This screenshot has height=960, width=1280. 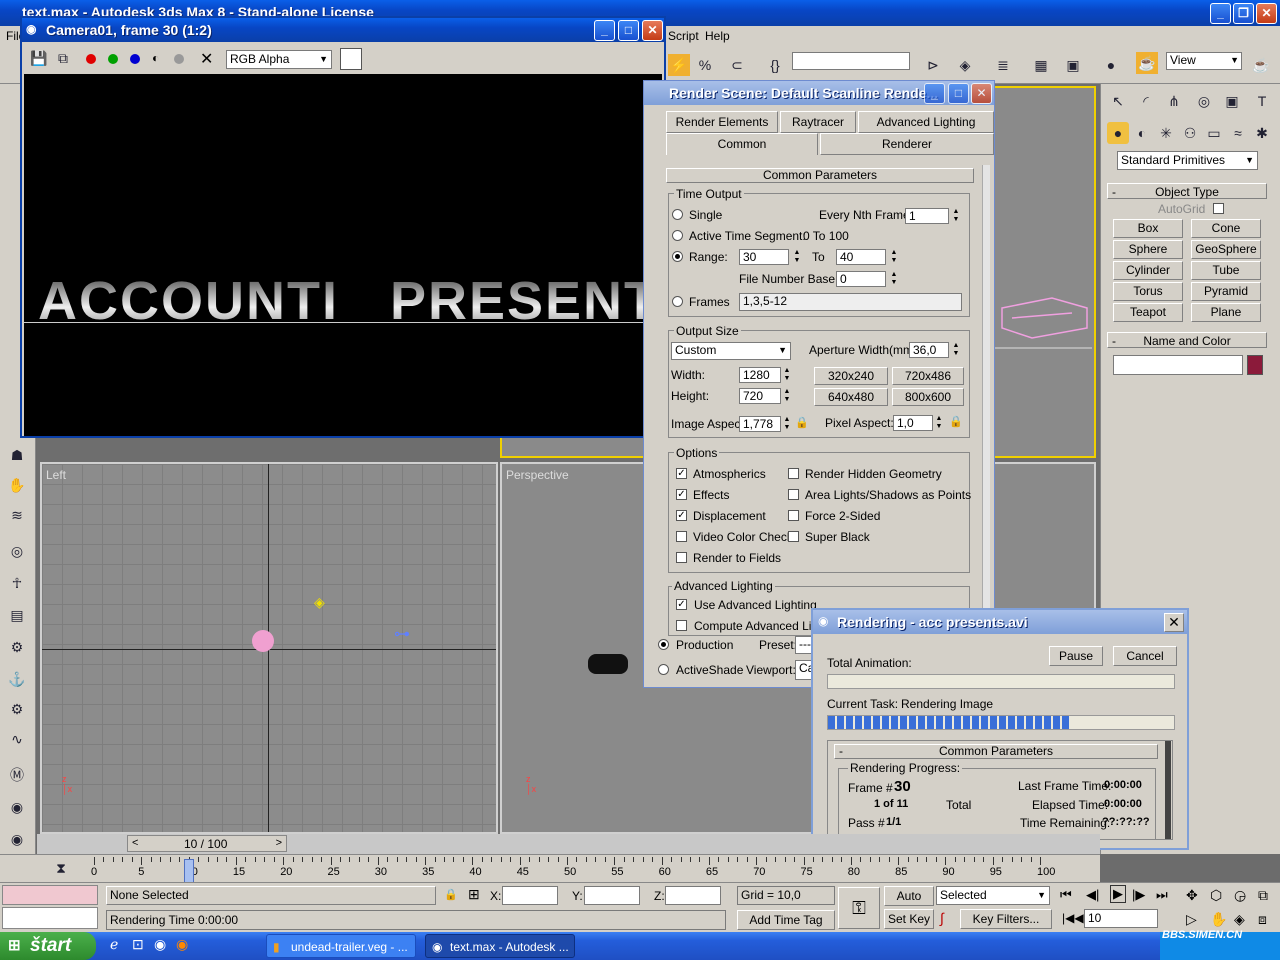 What do you see at coordinates (17, 583) in the screenshot?
I see `tool-icon: ☥` at bounding box center [17, 583].